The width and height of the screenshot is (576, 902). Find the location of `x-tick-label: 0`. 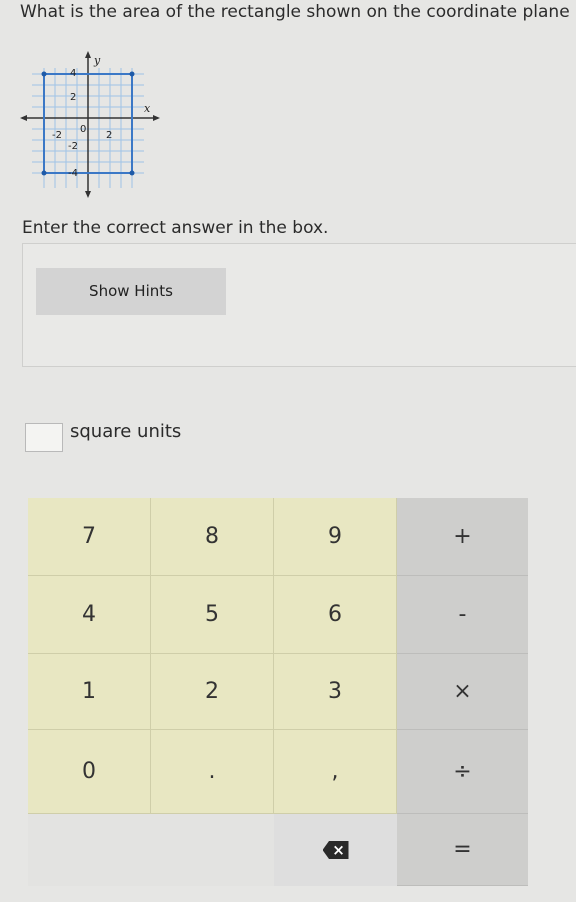

x-tick-label: 0 is located at coordinates (83, 129).